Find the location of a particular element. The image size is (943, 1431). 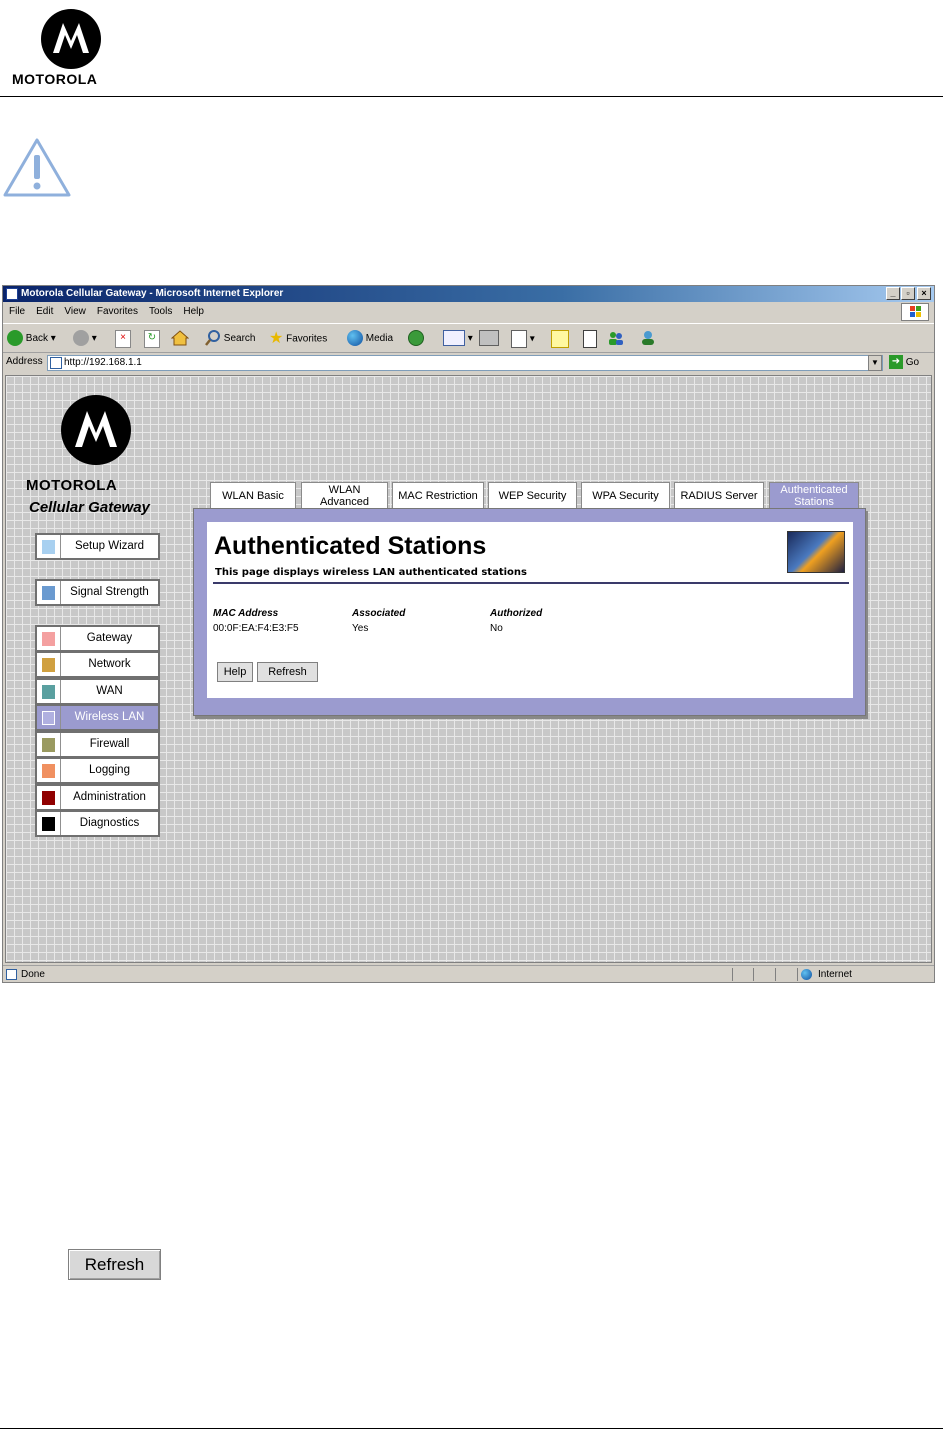

menu-tools: Tools is located at coordinates (160, 312).